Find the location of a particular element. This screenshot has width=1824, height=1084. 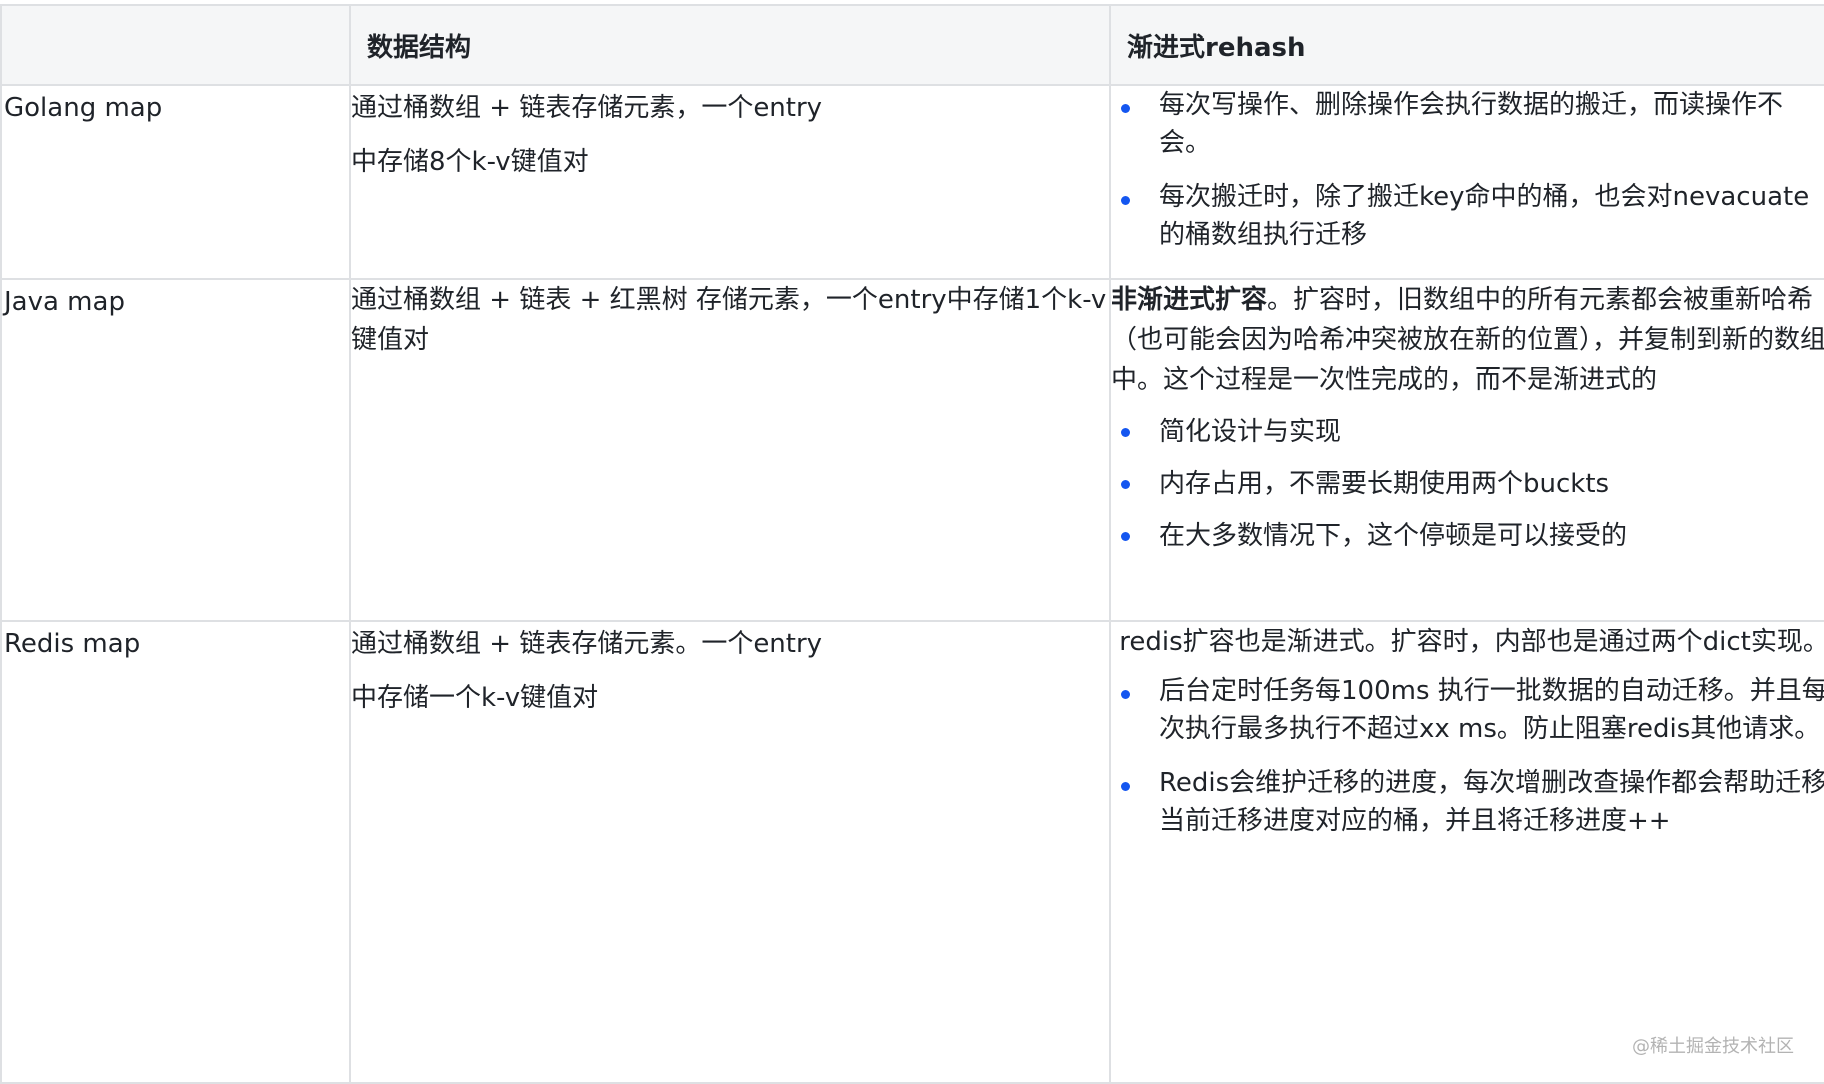

list-item: 每次写操作、删除操作会执行数据的搬迁，而读操作不会。 is located at coordinates (1467, 124).